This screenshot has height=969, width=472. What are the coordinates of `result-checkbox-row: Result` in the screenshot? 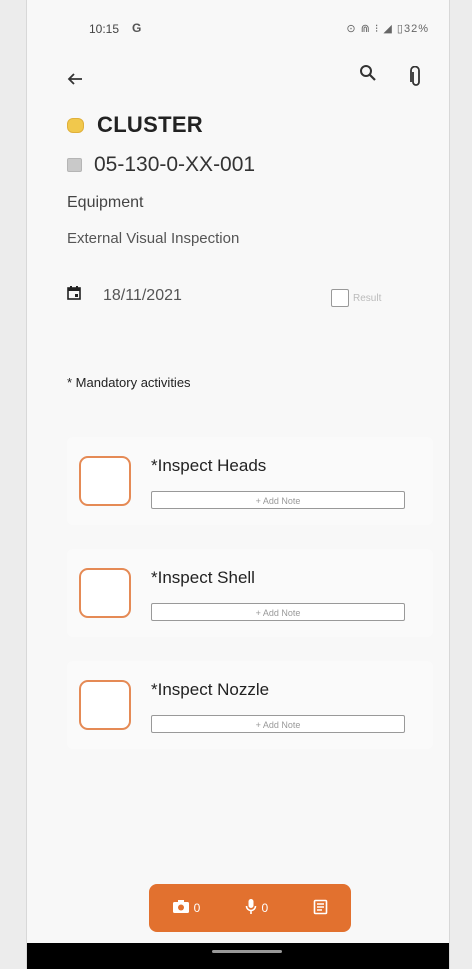 It's located at (356, 298).